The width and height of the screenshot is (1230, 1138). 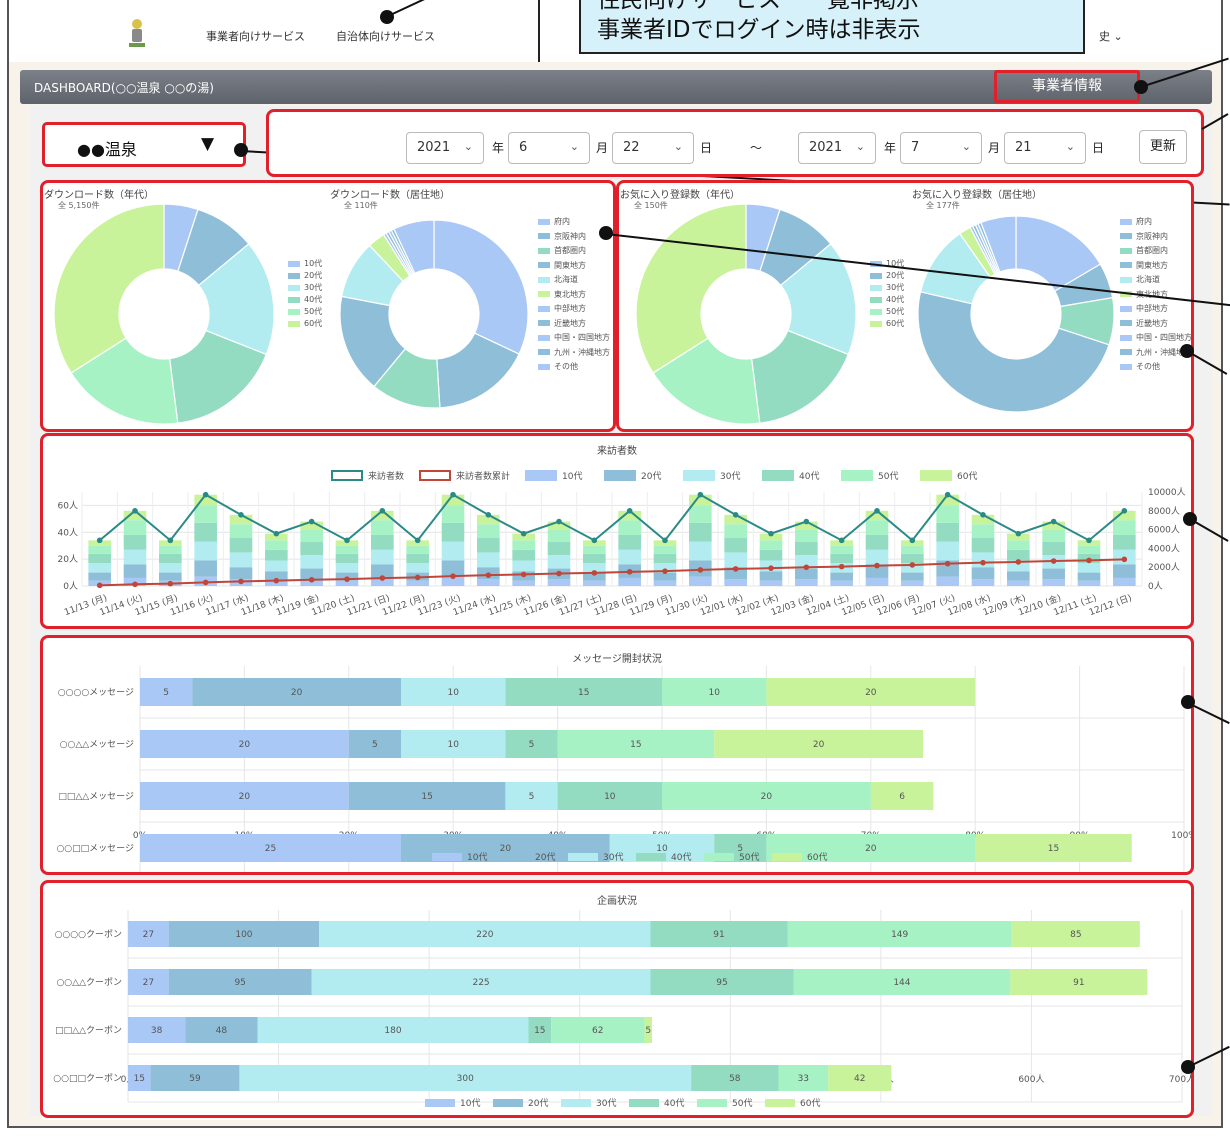 What do you see at coordinates (615, 1127) in the screenshot?
I see `frame-bottom-border` at bounding box center [615, 1127].